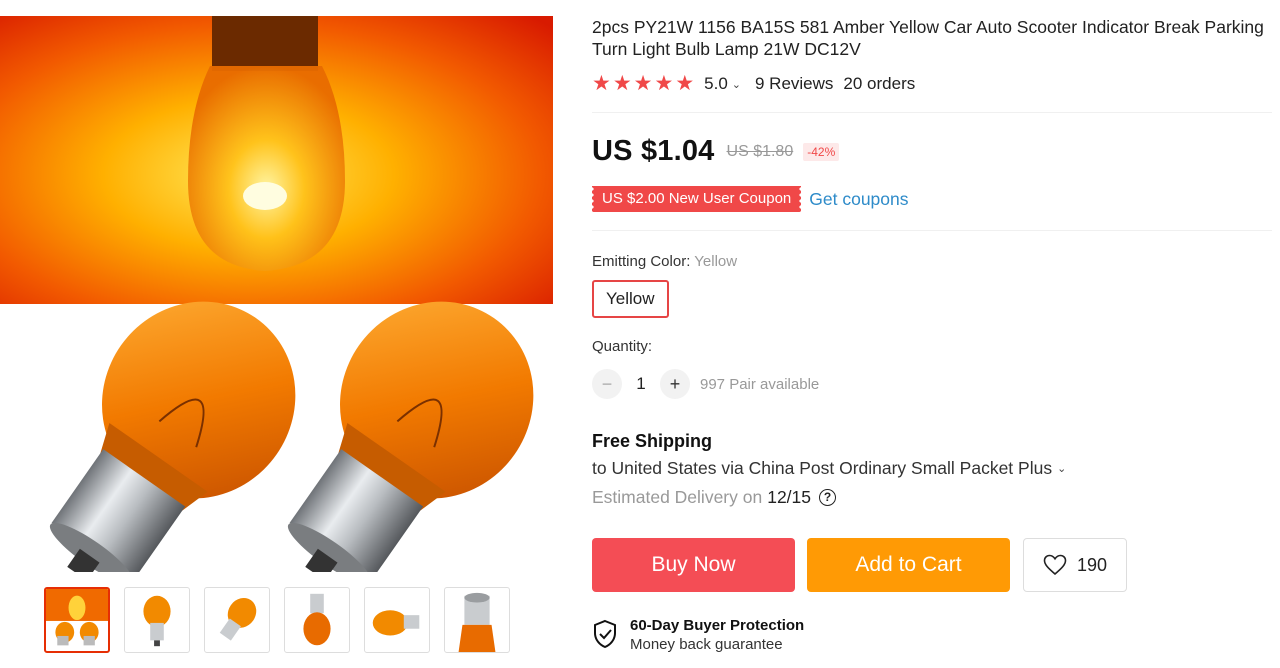  What do you see at coordinates (696, 199) in the screenshot?
I see `new-user-coupon: US $2.00 New User Coupon` at bounding box center [696, 199].